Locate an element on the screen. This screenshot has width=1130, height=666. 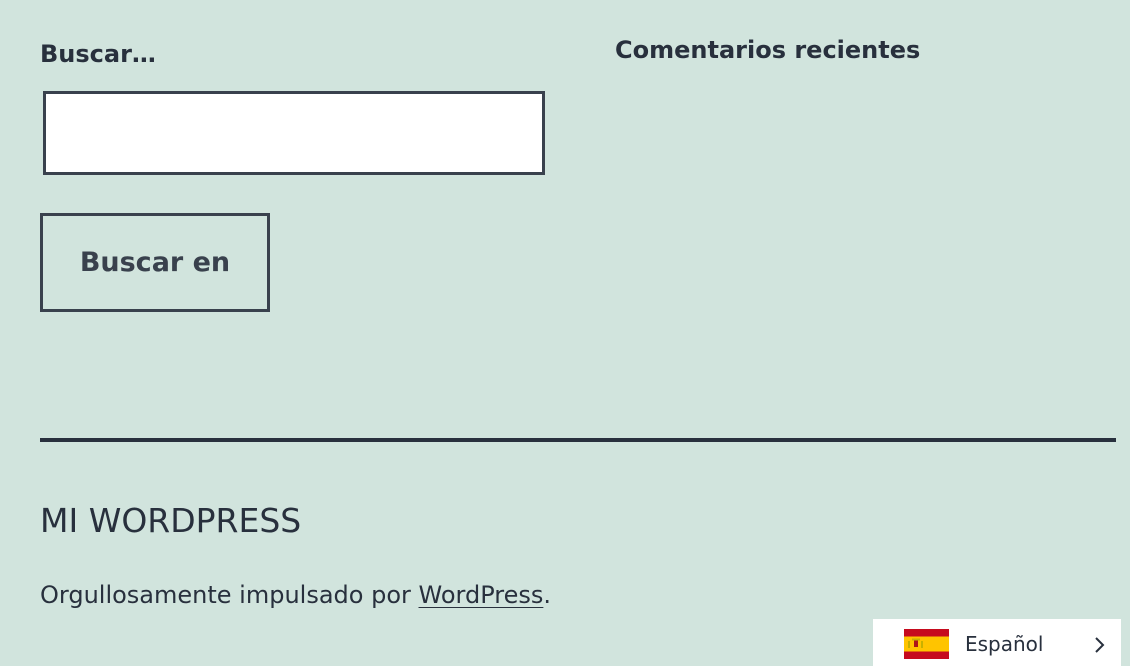
recent-comments-title: Comentarios recientes is located at coordinates (768, 50).